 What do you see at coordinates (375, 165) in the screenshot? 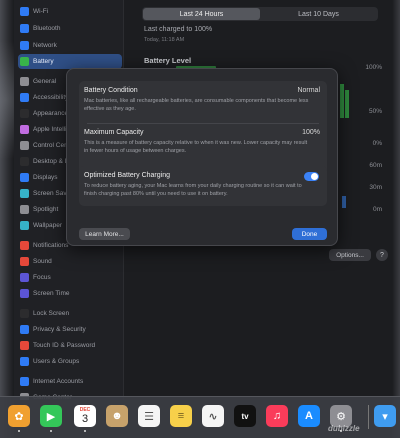
I see `axis-label-usage-1: 60m` at bounding box center [375, 165].